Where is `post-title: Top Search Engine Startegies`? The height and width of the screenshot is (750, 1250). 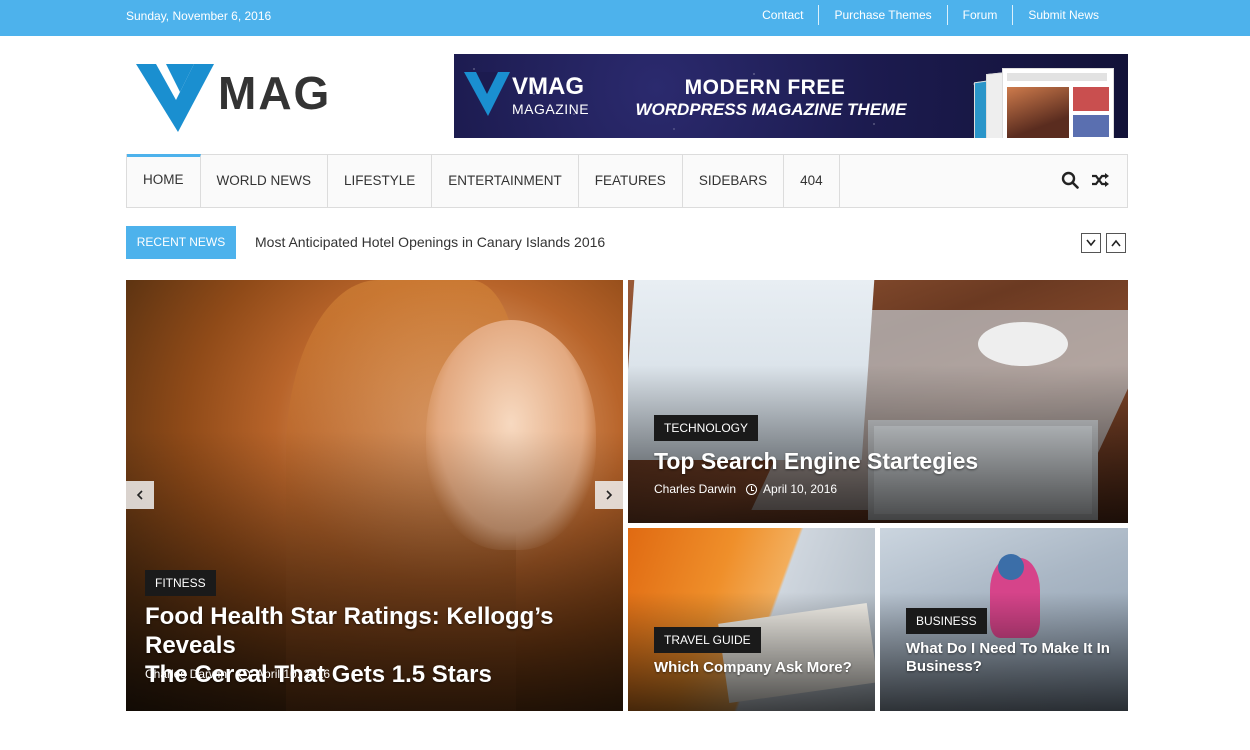 post-title: Top Search Engine Startegies is located at coordinates (816, 461).